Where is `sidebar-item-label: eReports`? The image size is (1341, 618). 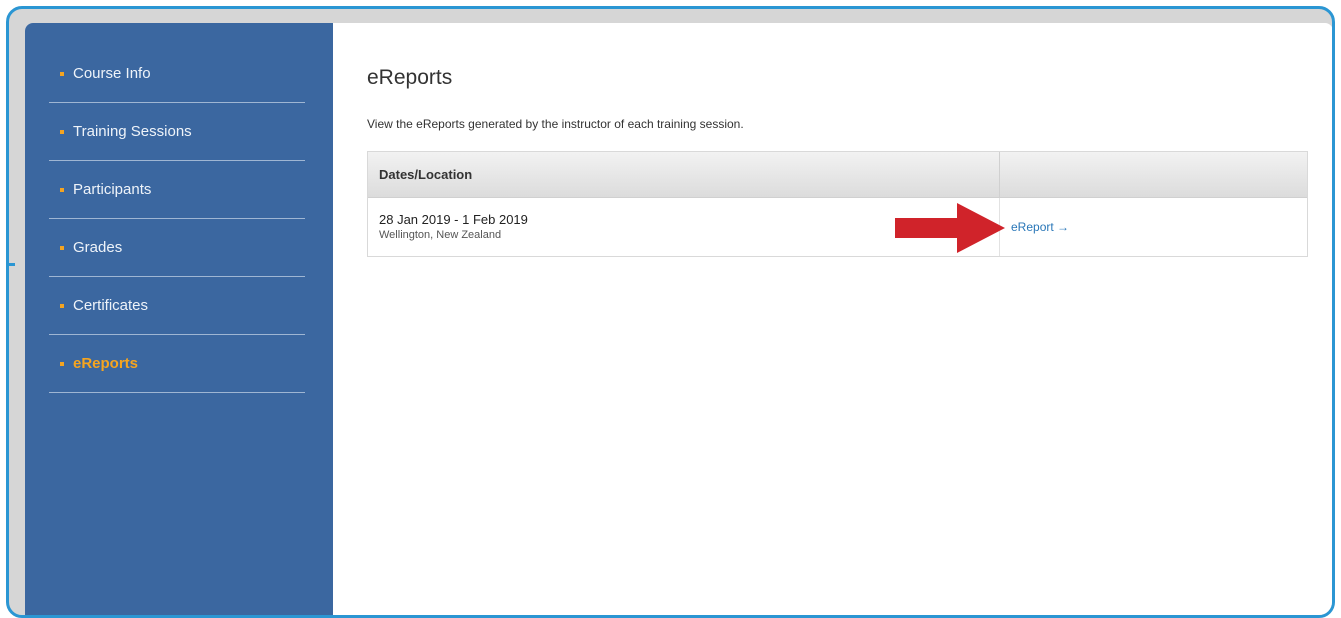 sidebar-item-label: eReports is located at coordinates (106, 363).